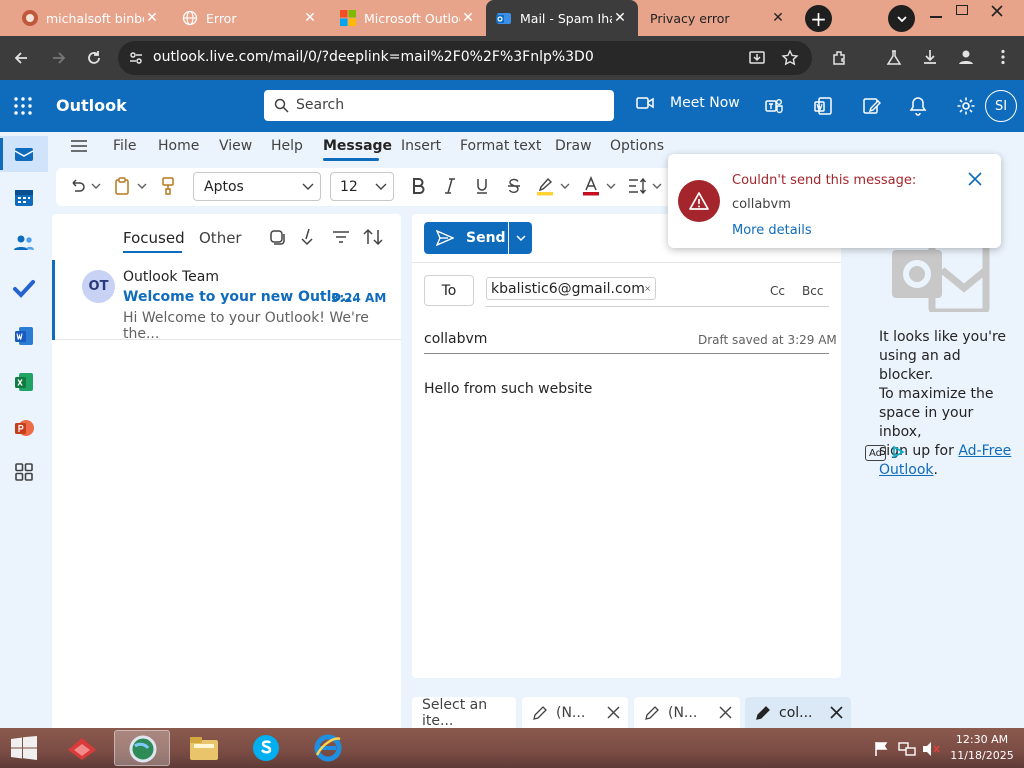  I want to click on volume-muted-icon, so click(931, 749).